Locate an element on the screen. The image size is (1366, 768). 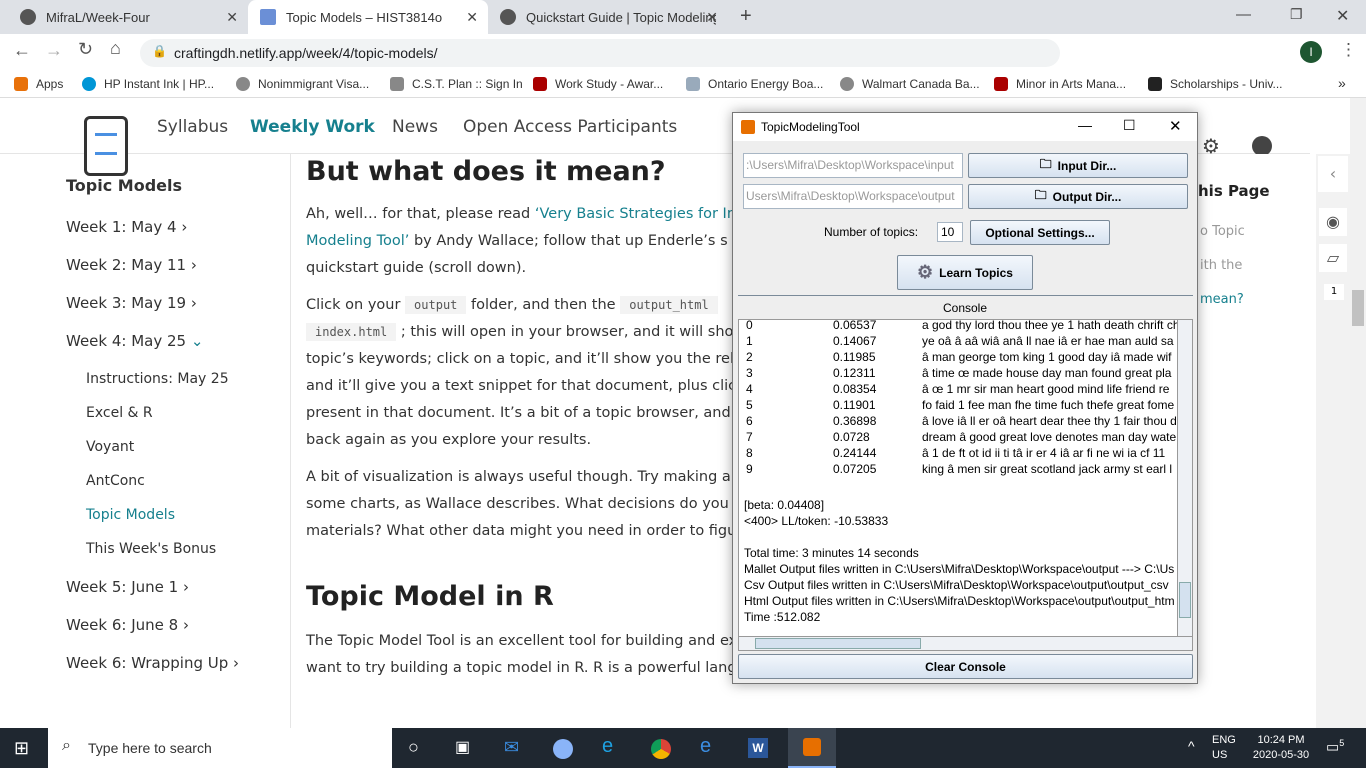
wallace-link: ‘Very Basic Strategies for In is located at coordinates (635, 214).